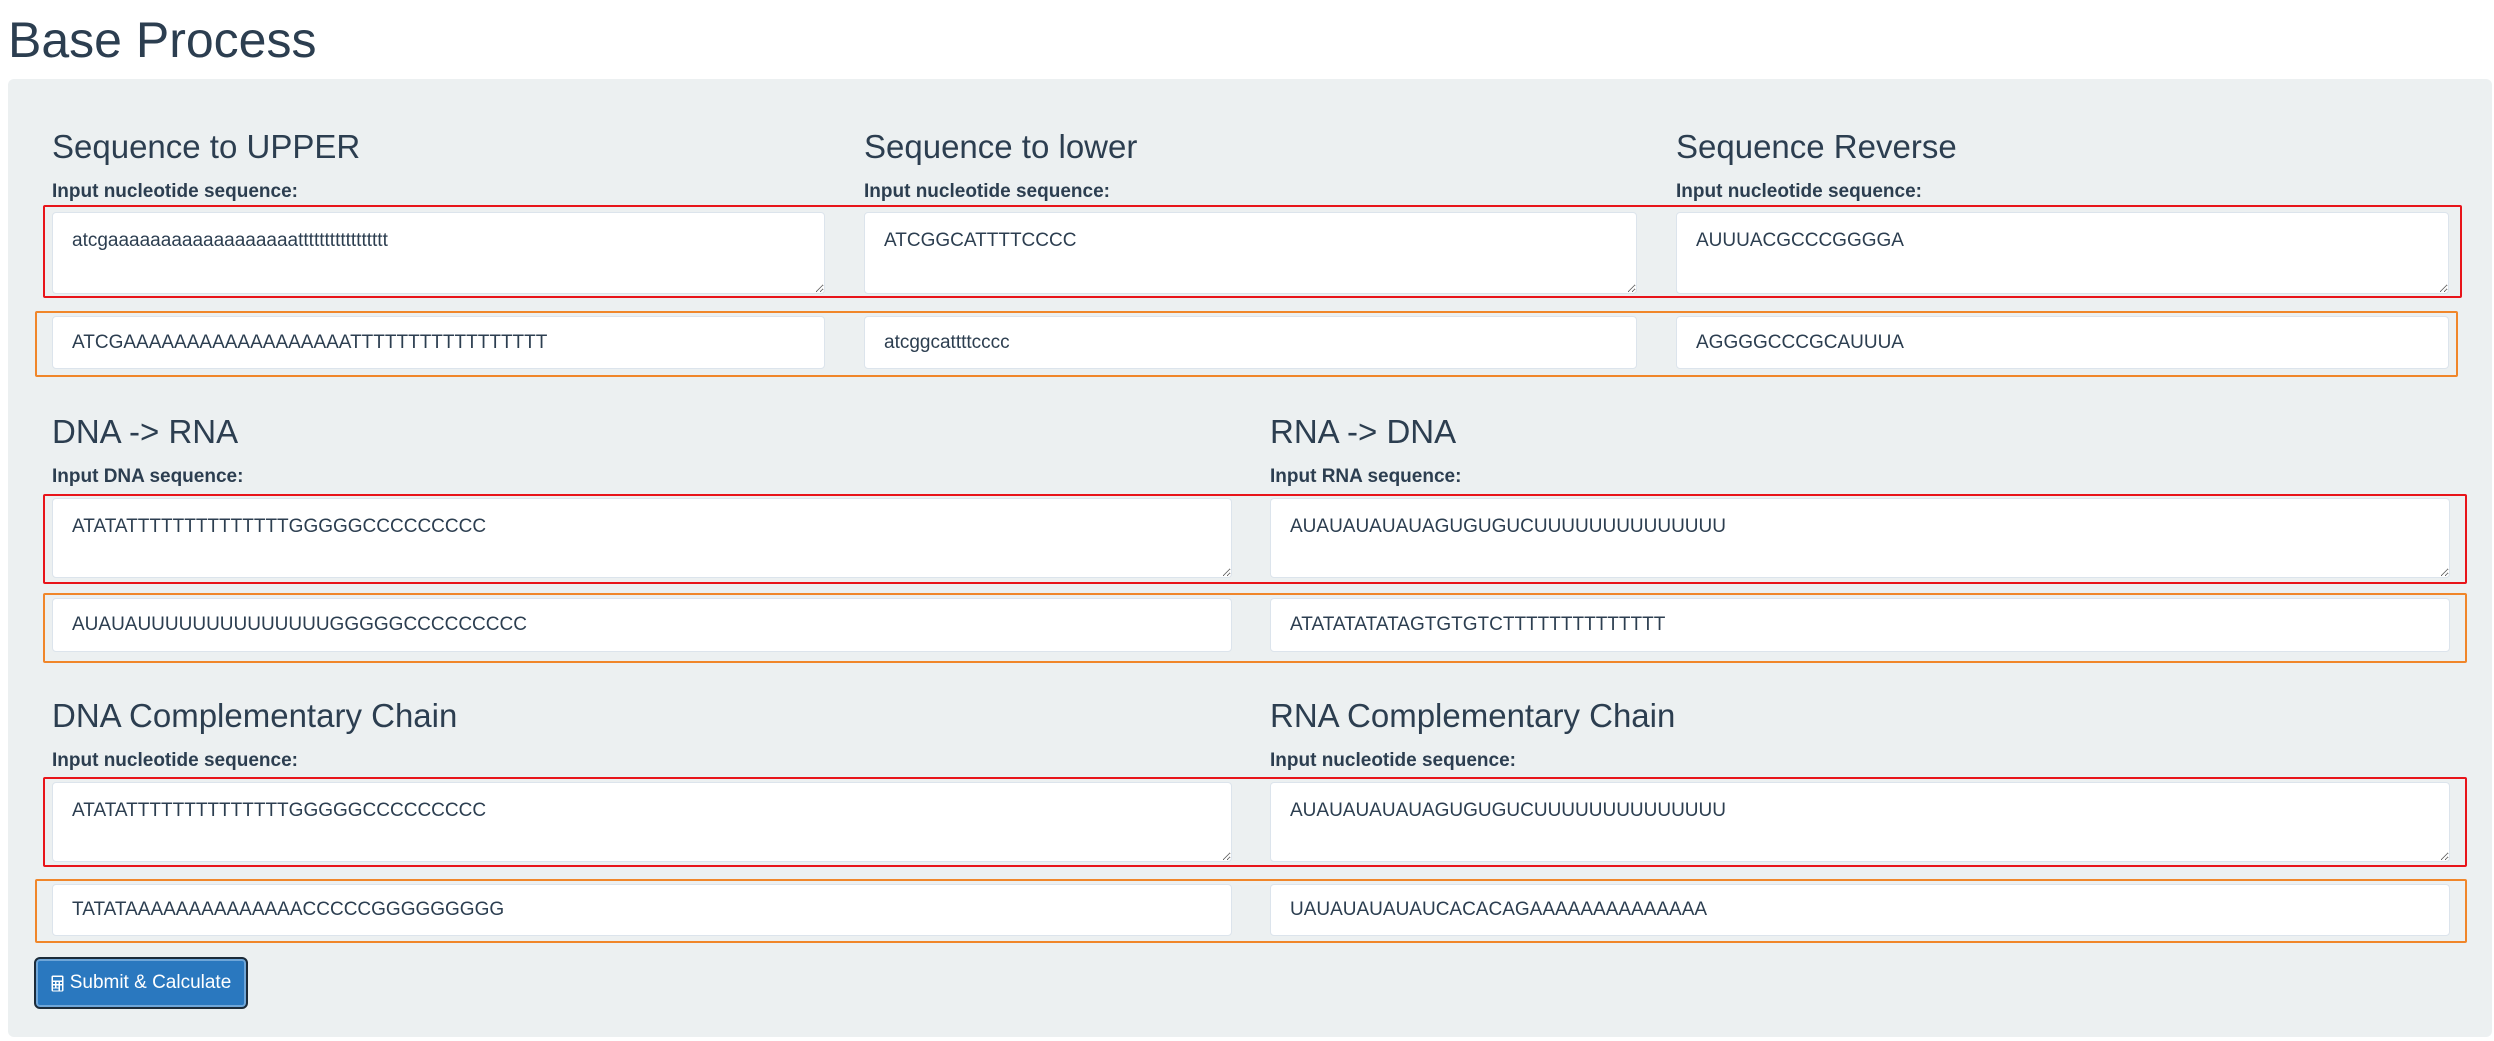 This screenshot has width=2494, height=1041. I want to click on upper-sequence-input: atcgaaaaaaaaaaaaaaaaaattttttttttttttttt, so click(438, 253).